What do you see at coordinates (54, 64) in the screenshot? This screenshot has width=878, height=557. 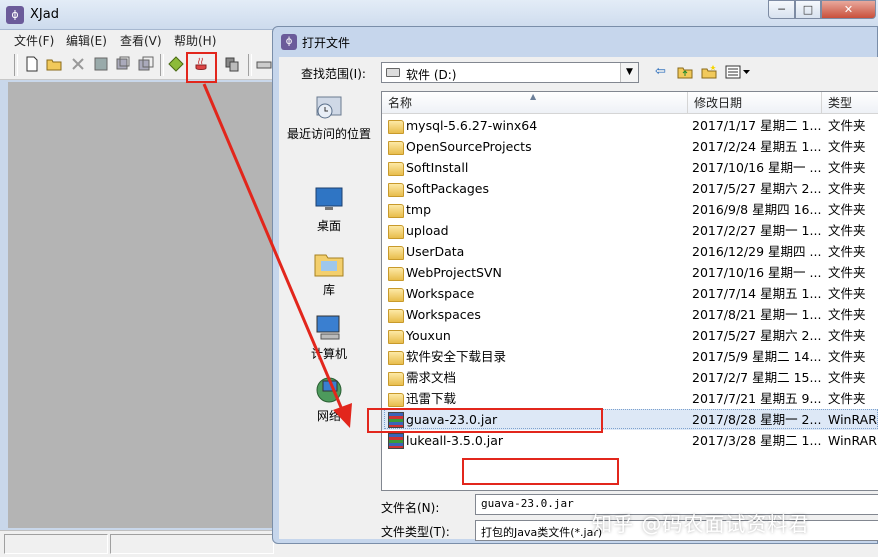 I see `open-folder-icon` at bounding box center [54, 64].